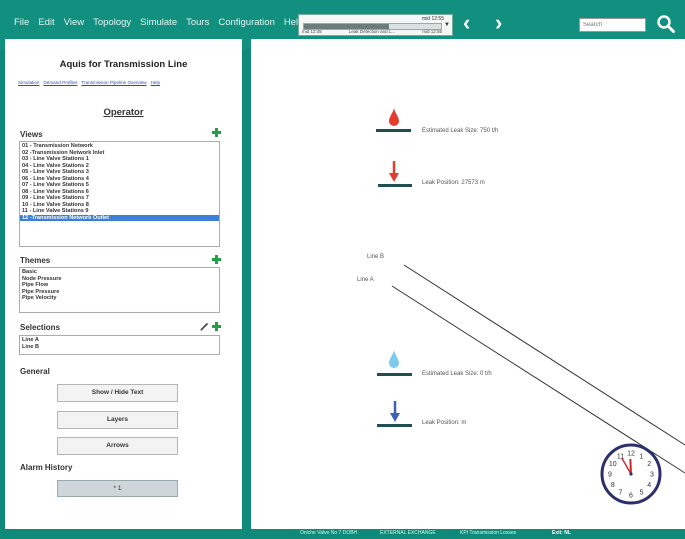  I want to click on clock-numeral: 6, so click(631, 496).